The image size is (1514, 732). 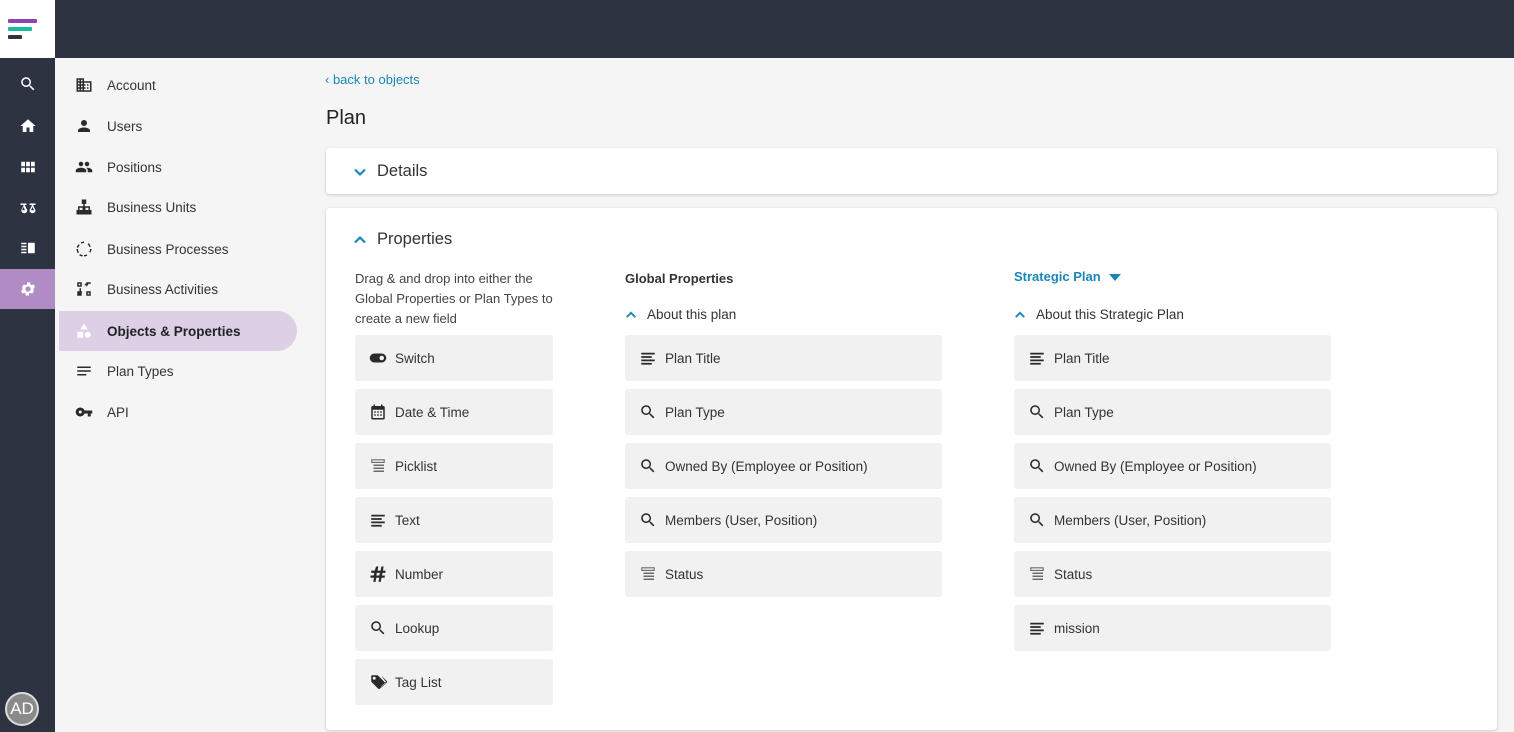 I want to click on tile-label: Owned By (Employee or Position), so click(x=1155, y=466).